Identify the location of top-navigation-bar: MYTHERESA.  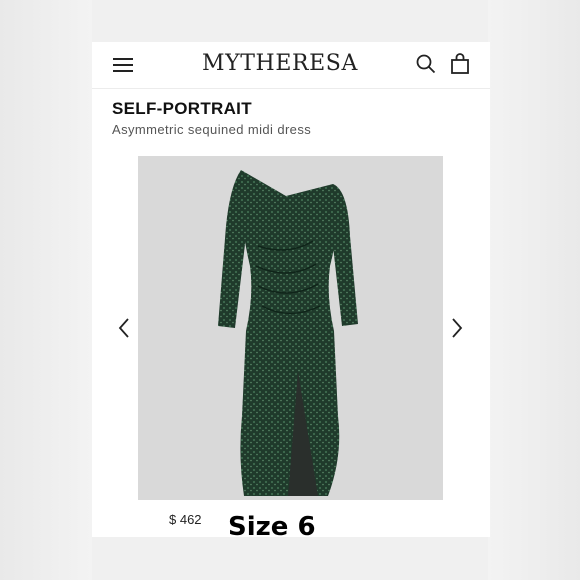
(291, 65).